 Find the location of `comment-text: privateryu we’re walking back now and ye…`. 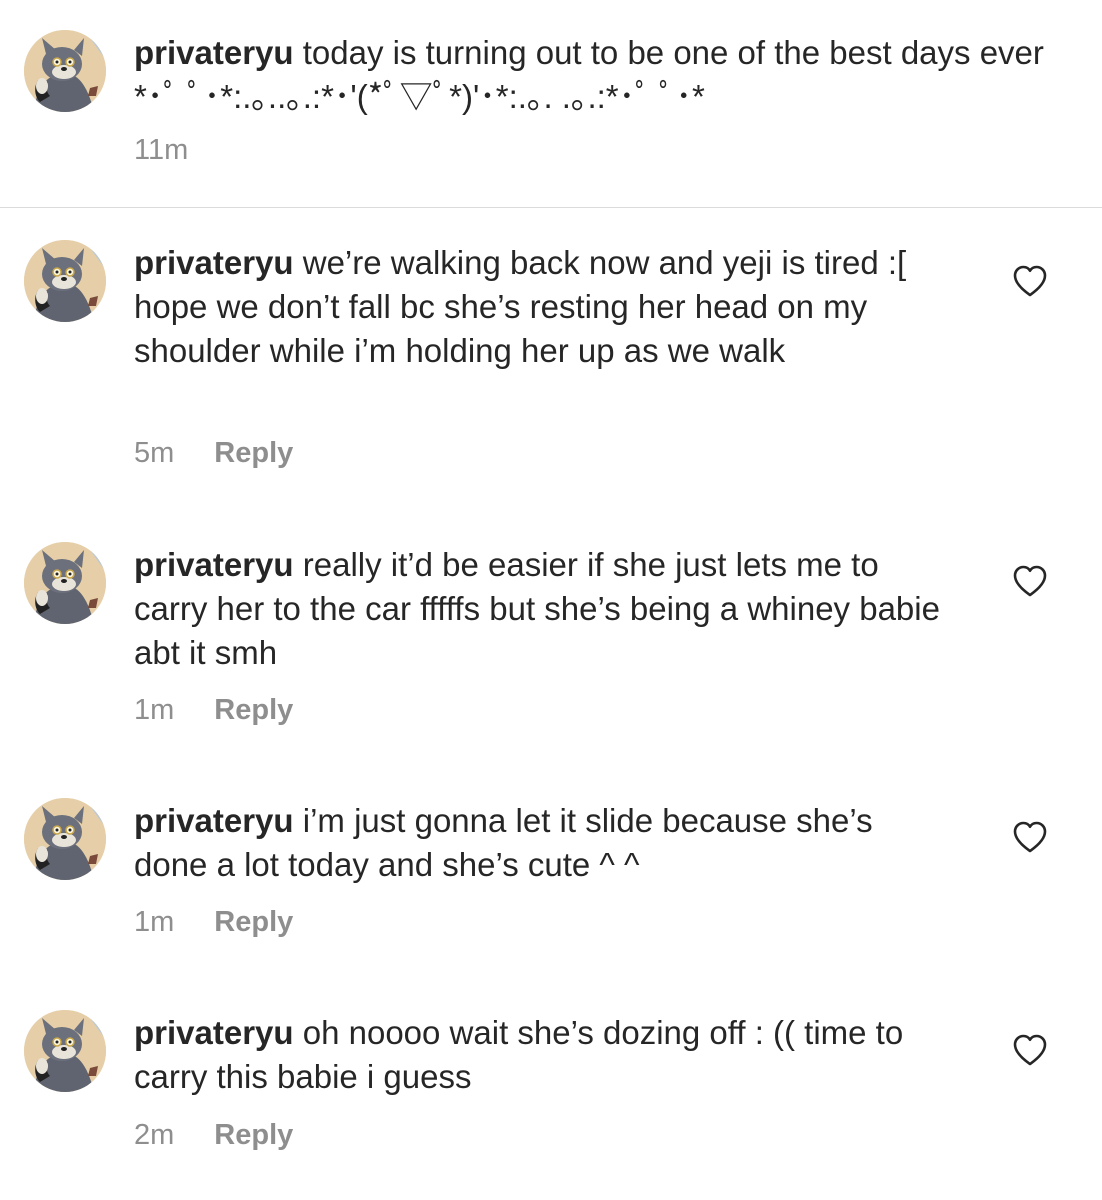

comment-text: privateryu we’re walking back now and ye… is located at coordinates (534, 307).